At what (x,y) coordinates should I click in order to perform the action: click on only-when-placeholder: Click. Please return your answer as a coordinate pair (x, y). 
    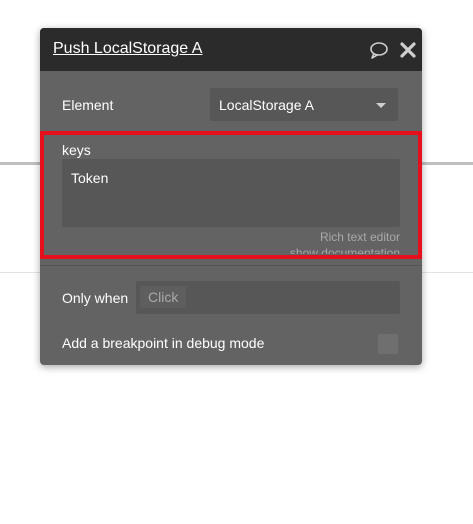
    Looking at the image, I should click on (163, 297).